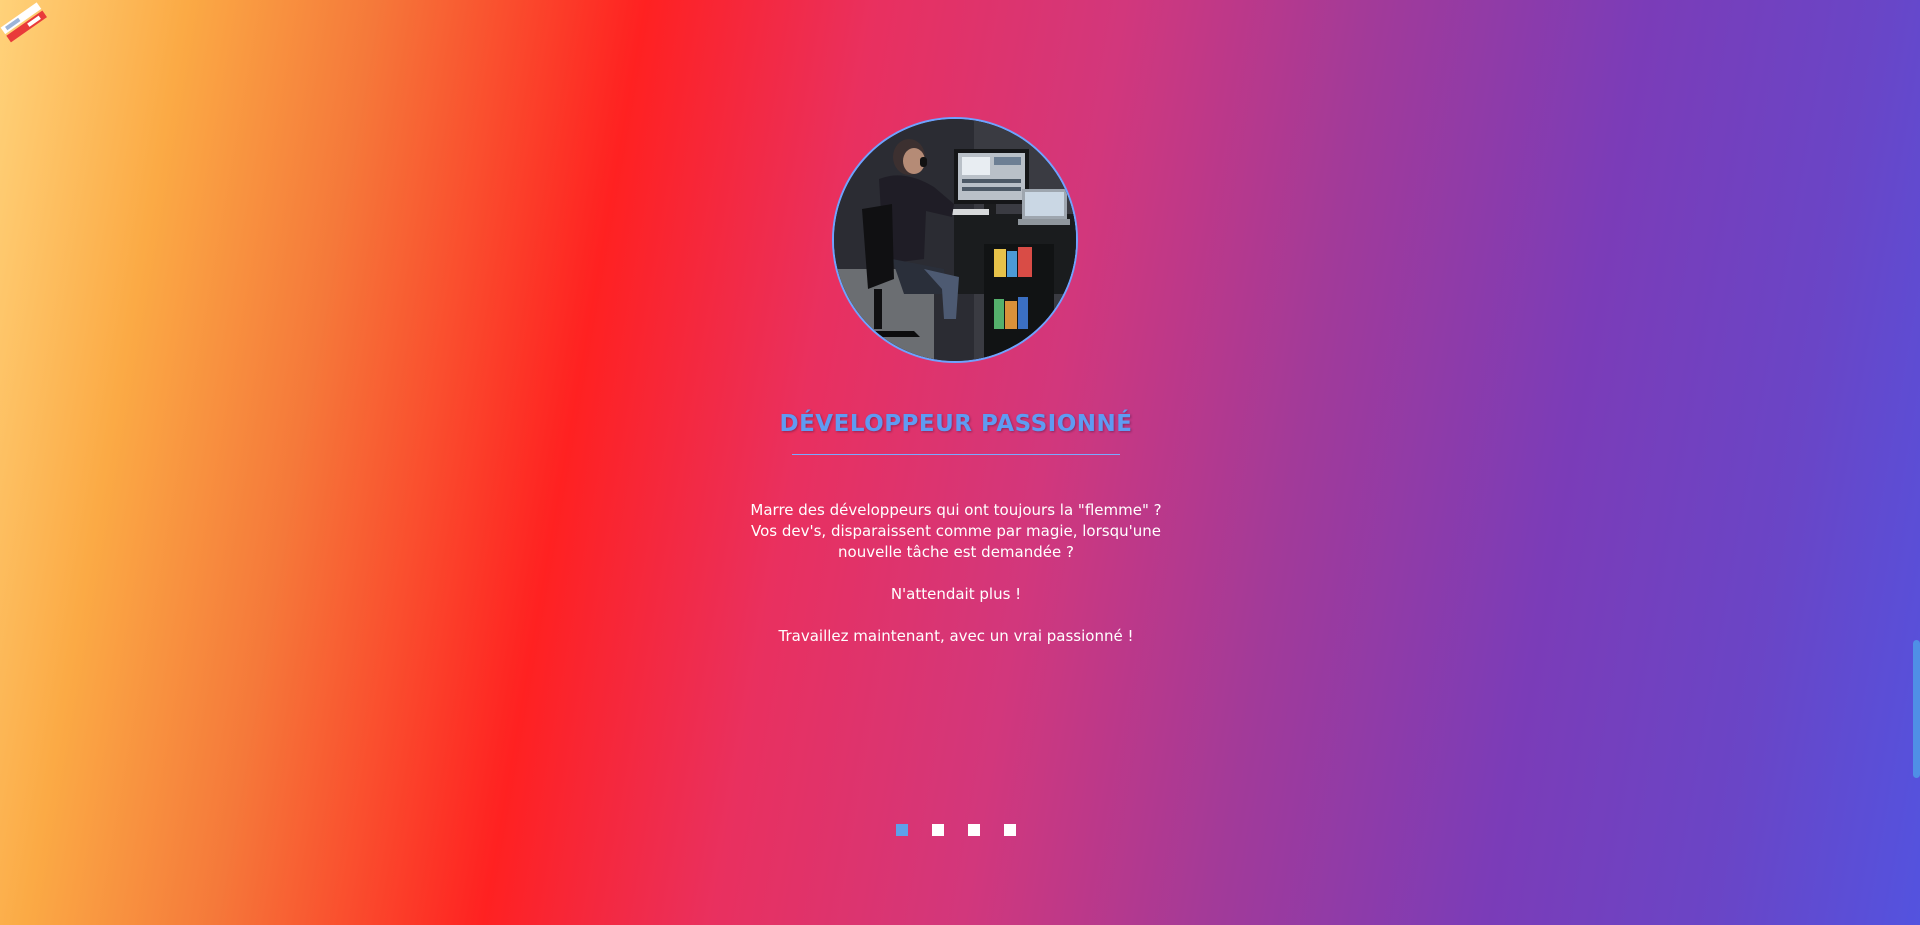 Image resolution: width=1920 pixels, height=925 pixels. Describe the element at coordinates (956, 454) in the screenshot. I see `title-divider` at that location.